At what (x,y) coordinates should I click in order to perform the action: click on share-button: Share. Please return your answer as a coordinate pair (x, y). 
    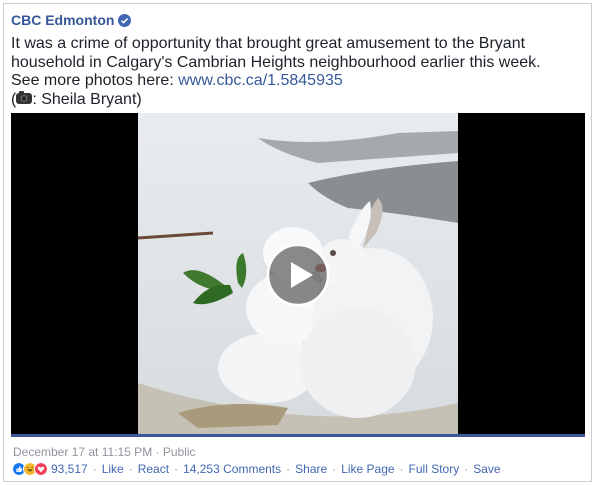
    Looking at the image, I should click on (311, 469).